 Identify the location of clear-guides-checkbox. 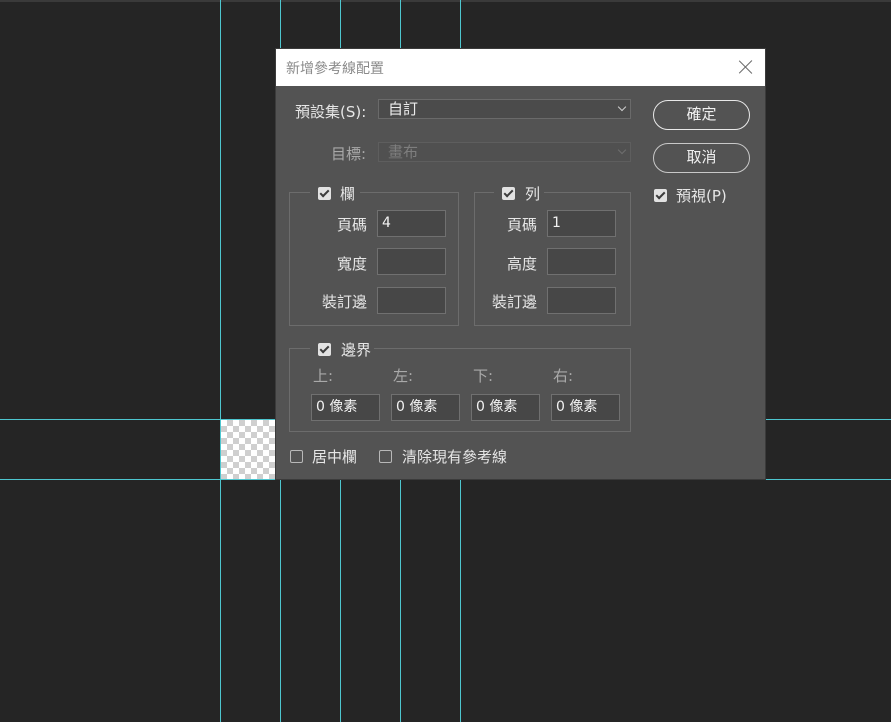
(385, 456).